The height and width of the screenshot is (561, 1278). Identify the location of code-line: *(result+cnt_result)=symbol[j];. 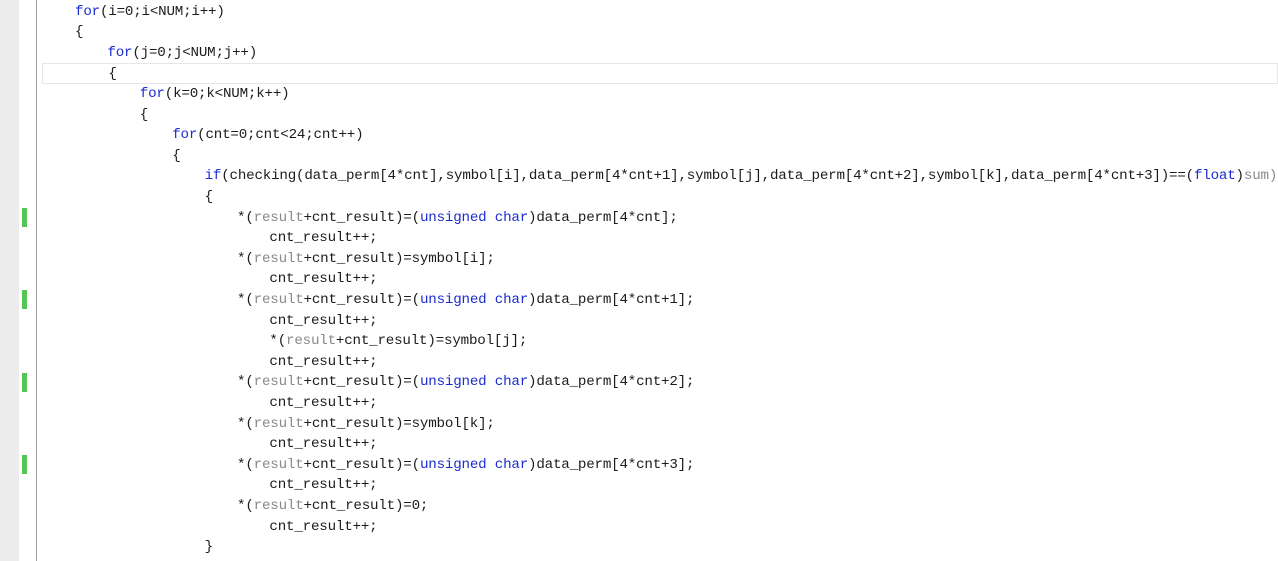
(282, 341).